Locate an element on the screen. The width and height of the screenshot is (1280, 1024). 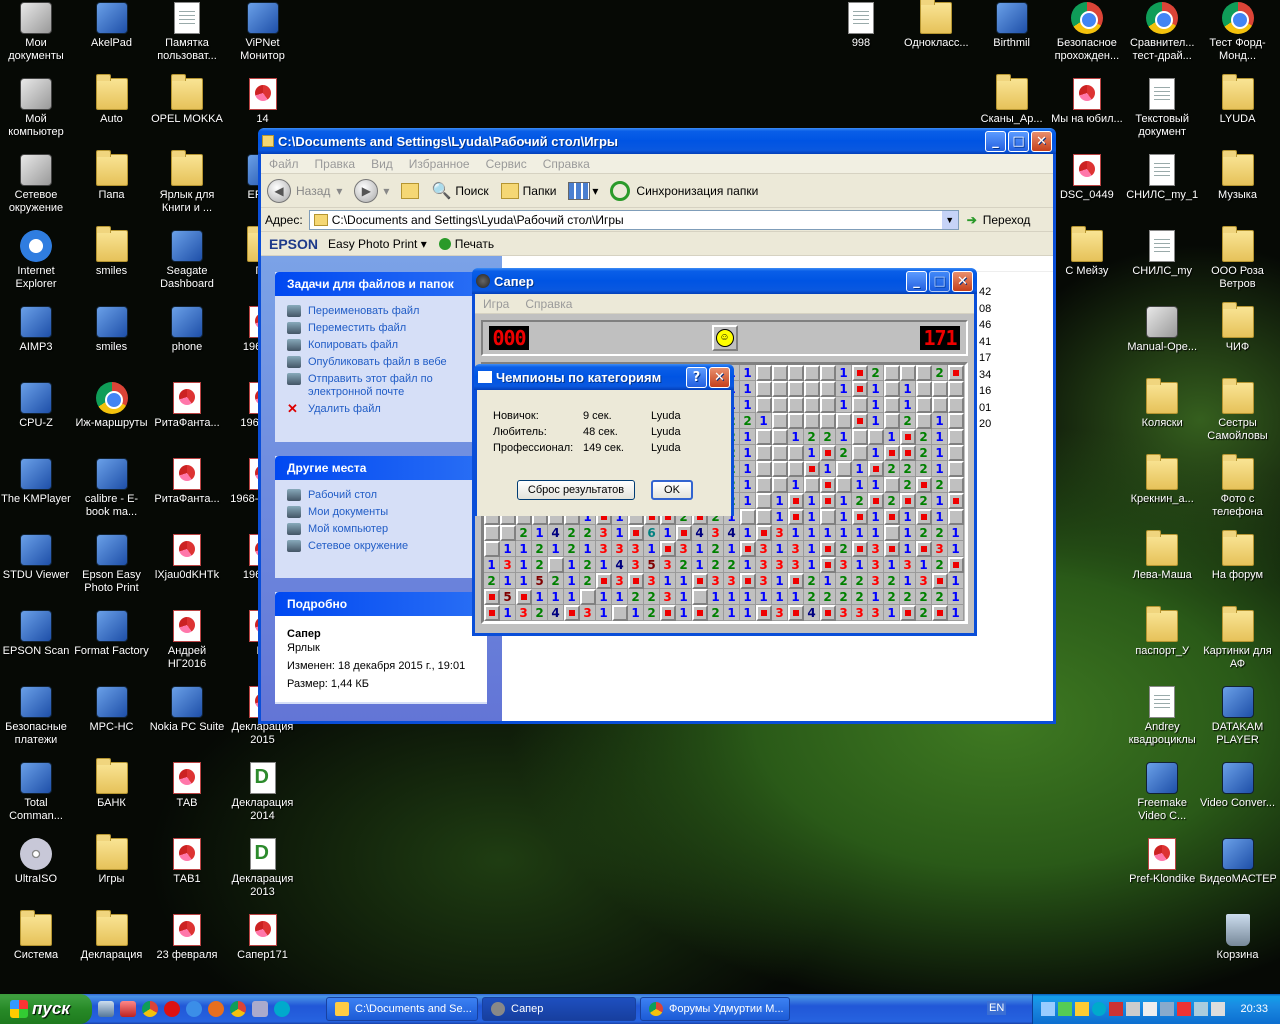
desktop-icon: STDU Viewer is located at coordinates (37, 558).